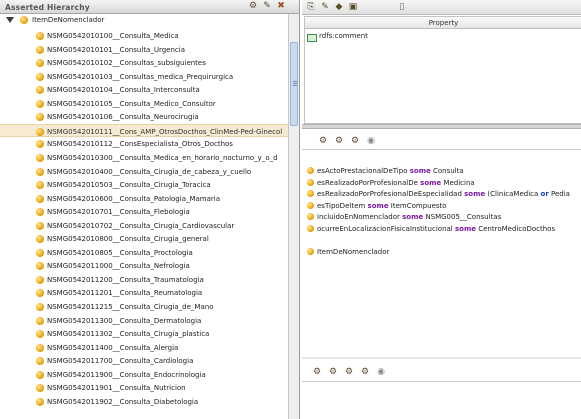 Image resolution: width=581 pixels, height=419 pixels. What do you see at coordinates (355, 141) in the screenshot?
I see `add-expression-icon: ⚙` at bounding box center [355, 141].